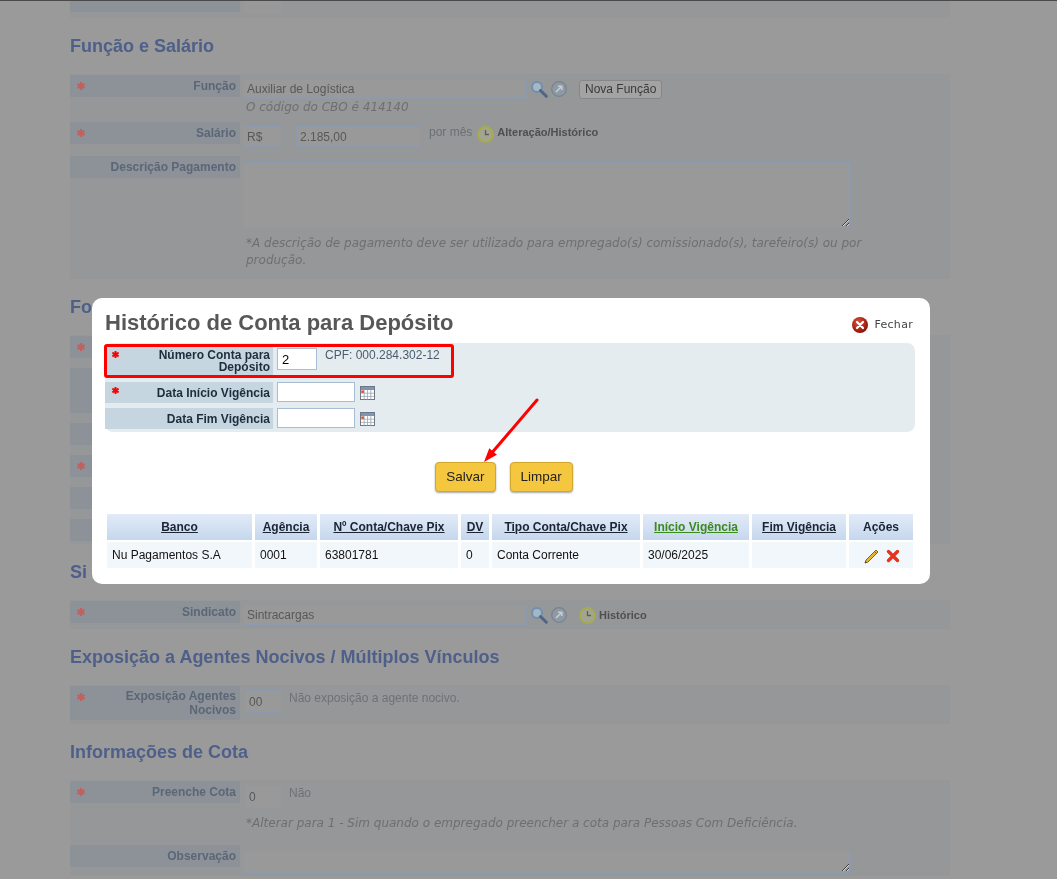 The height and width of the screenshot is (879, 1057). What do you see at coordinates (81, 307) in the screenshot?
I see `section-heading: Fo` at bounding box center [81, 307].